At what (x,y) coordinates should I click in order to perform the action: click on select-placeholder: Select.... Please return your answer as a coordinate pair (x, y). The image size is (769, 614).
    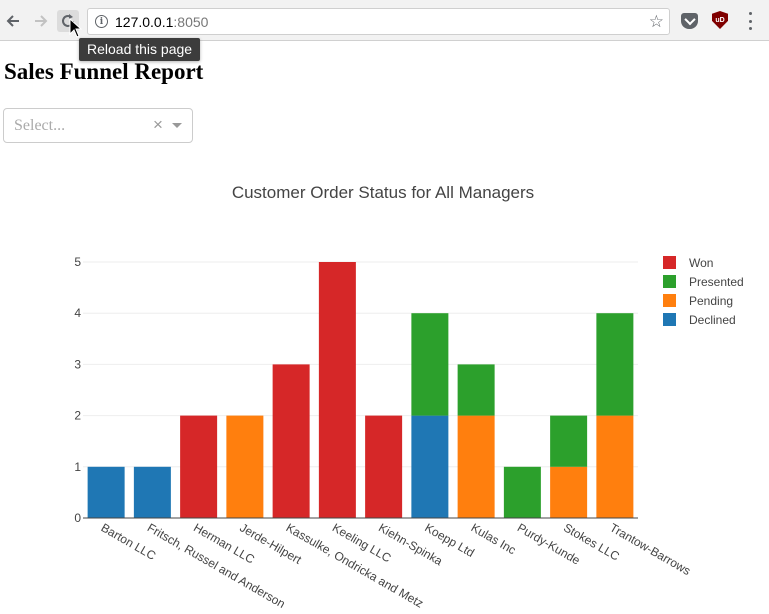
    Looking at the image, I should click on (40, 125).